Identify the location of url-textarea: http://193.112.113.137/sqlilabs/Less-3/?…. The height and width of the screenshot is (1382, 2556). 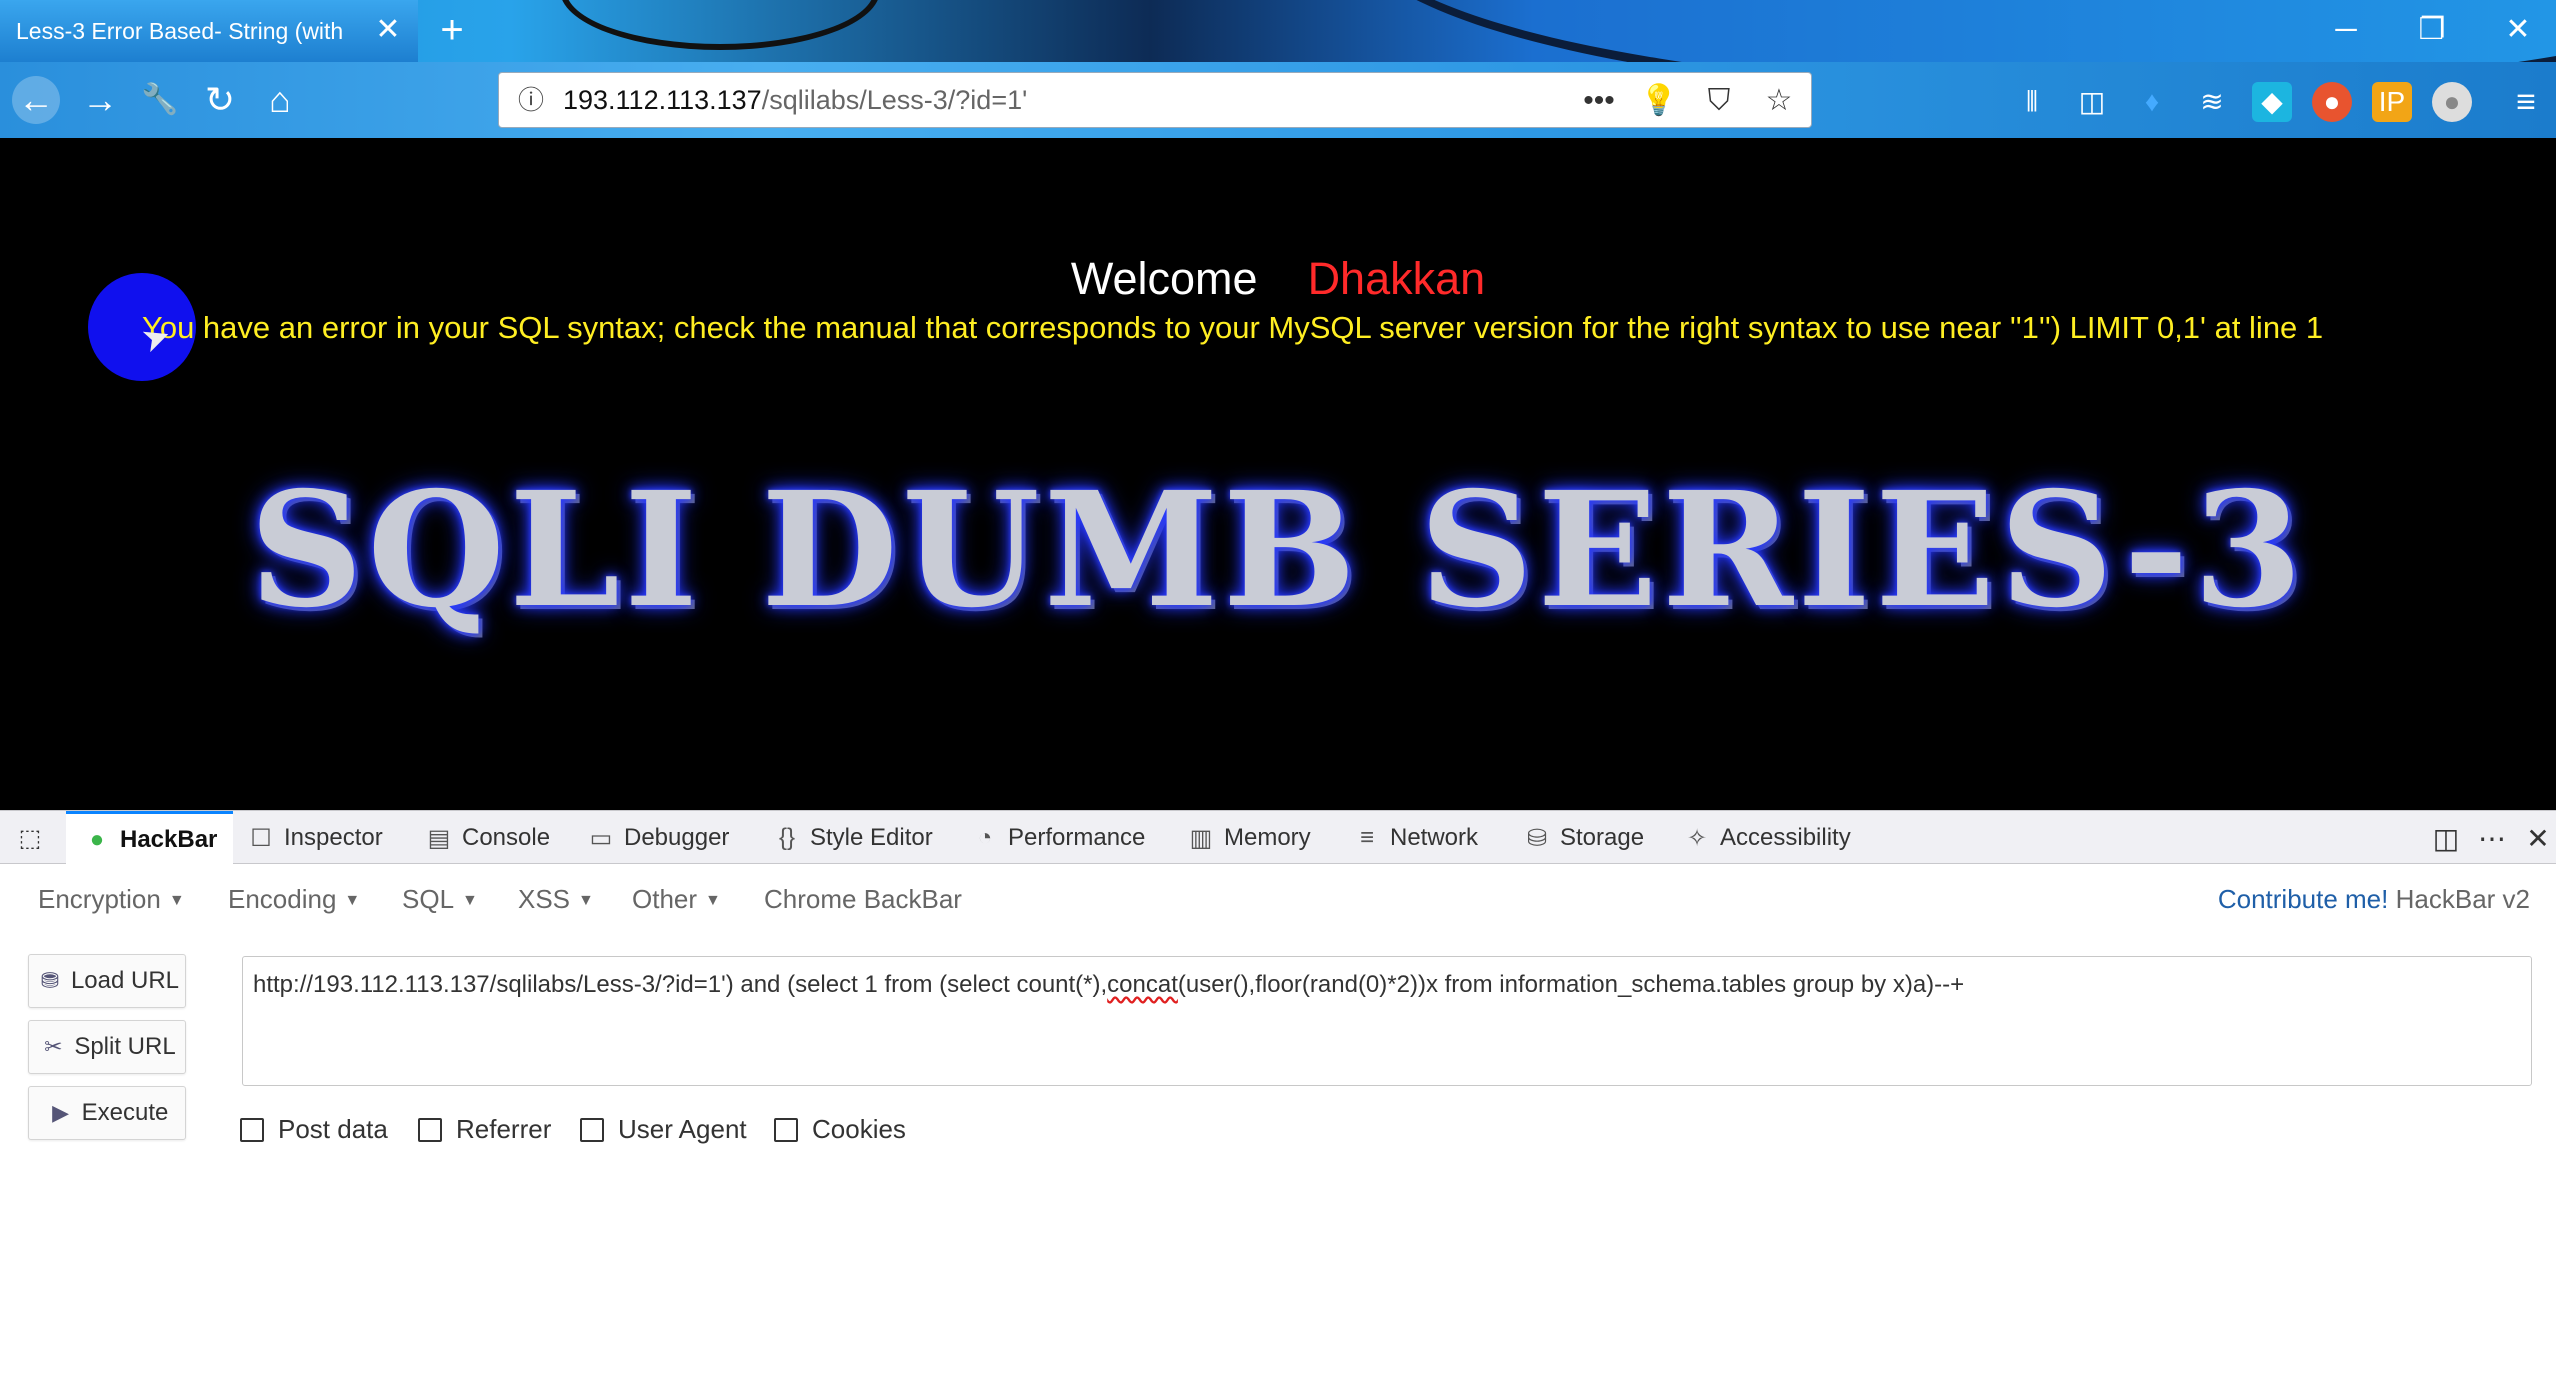
(1387, 1021).